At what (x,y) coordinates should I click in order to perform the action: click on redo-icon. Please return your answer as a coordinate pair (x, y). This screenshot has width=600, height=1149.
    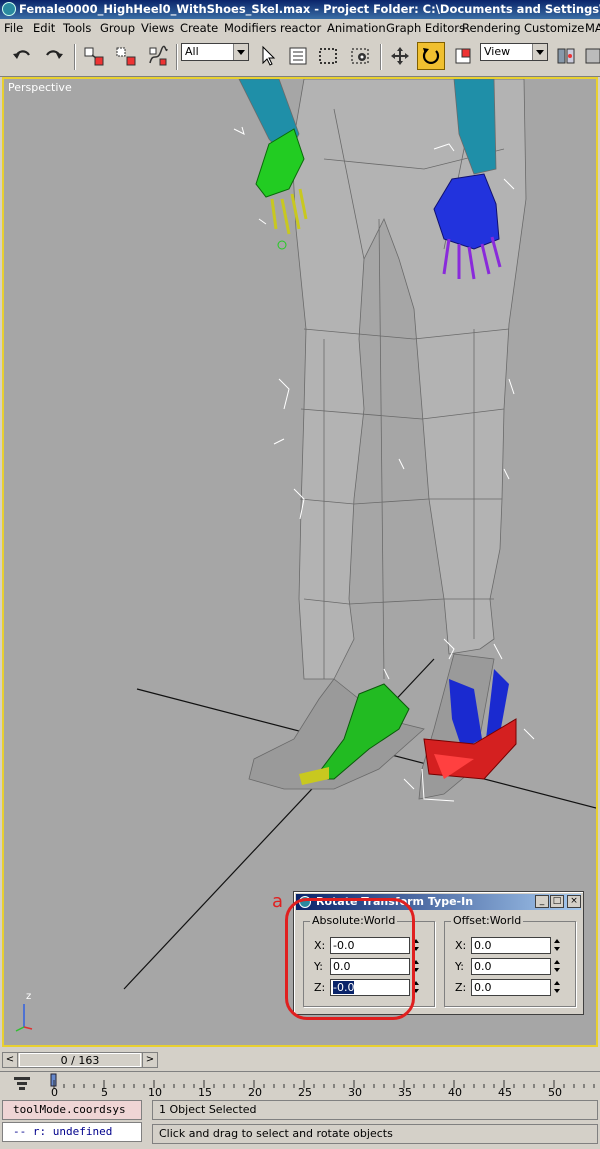
    Looking at the image, I should click on (54, 54).